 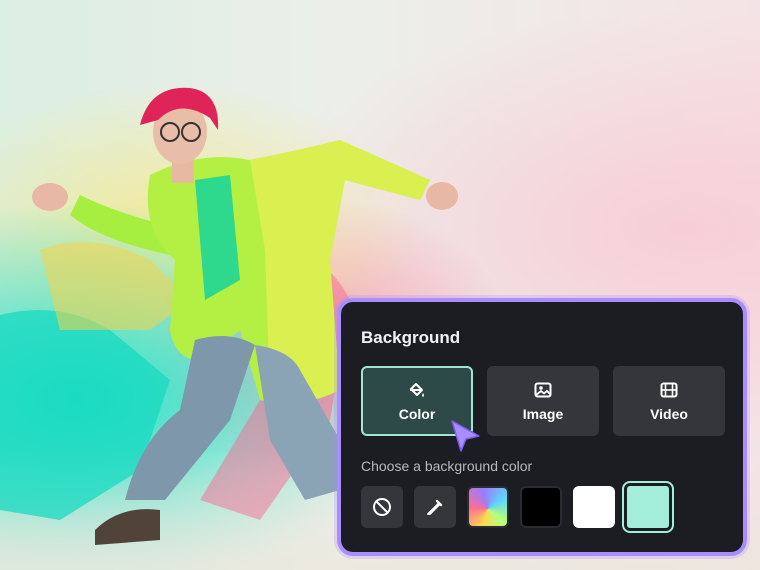 I want to click on paint-bucket-icon, so click(x=417, y=390).